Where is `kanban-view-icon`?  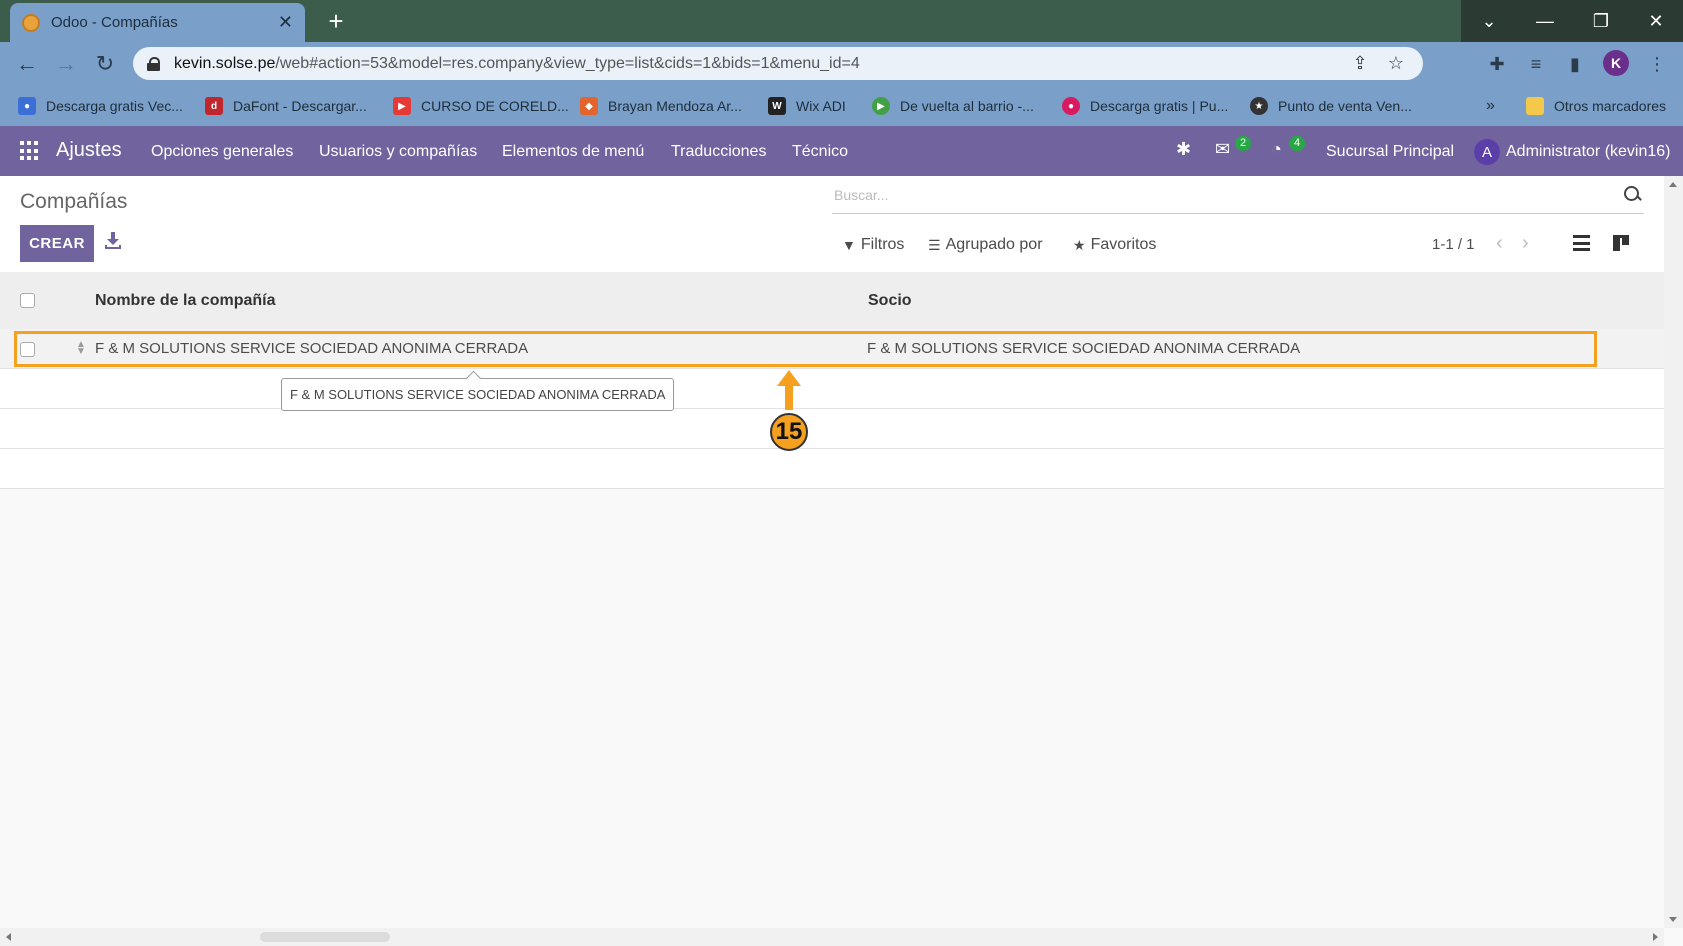 kanban-view-icon is located at coordinates (1621, 243).